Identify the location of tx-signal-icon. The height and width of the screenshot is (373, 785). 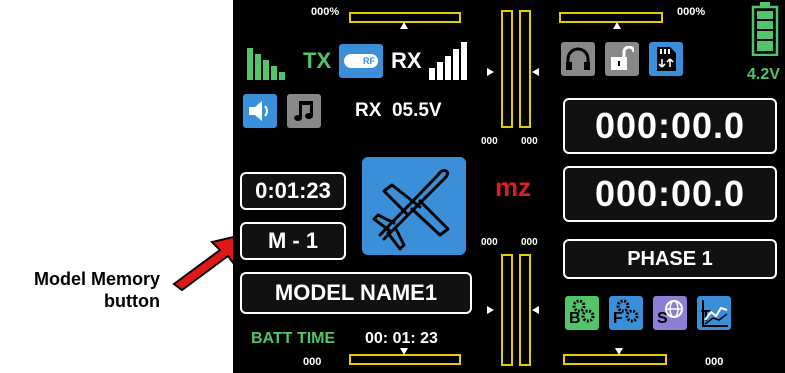
(266, 64).